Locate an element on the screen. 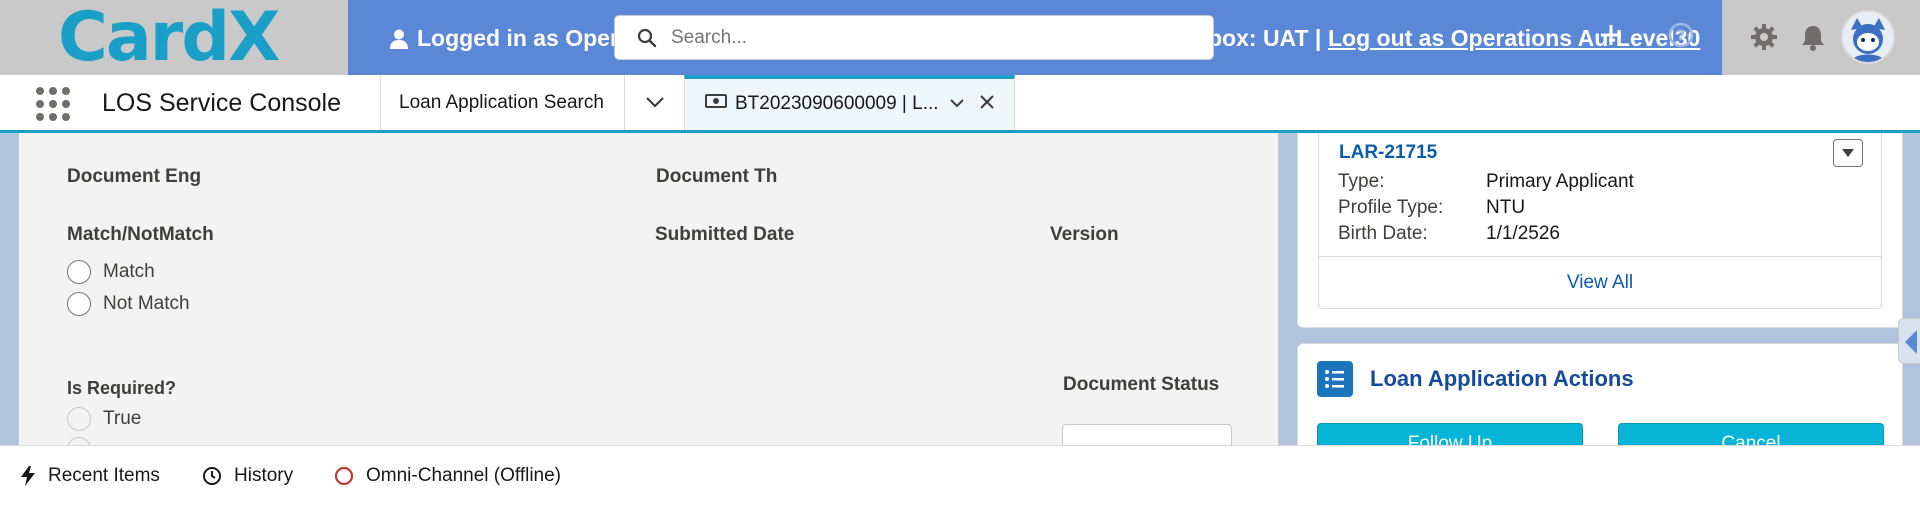 Image resolution: width=1920 pixels, height=505 pixels. sandbox-text: box: UAT | is located at coordinates (1265, 38).